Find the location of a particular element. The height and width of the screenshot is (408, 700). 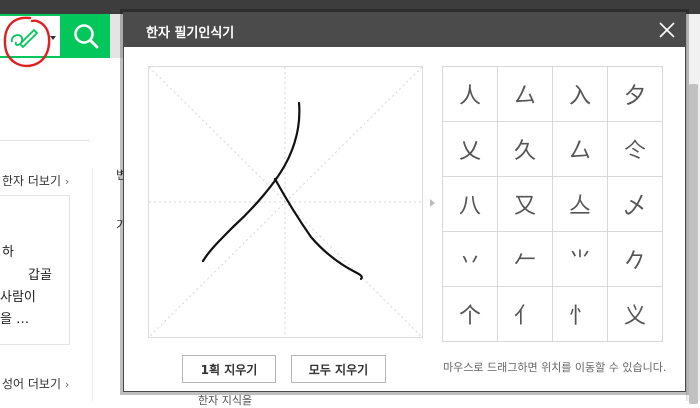

candidate-char: 𠂉 is located at coordinates (525, 259).